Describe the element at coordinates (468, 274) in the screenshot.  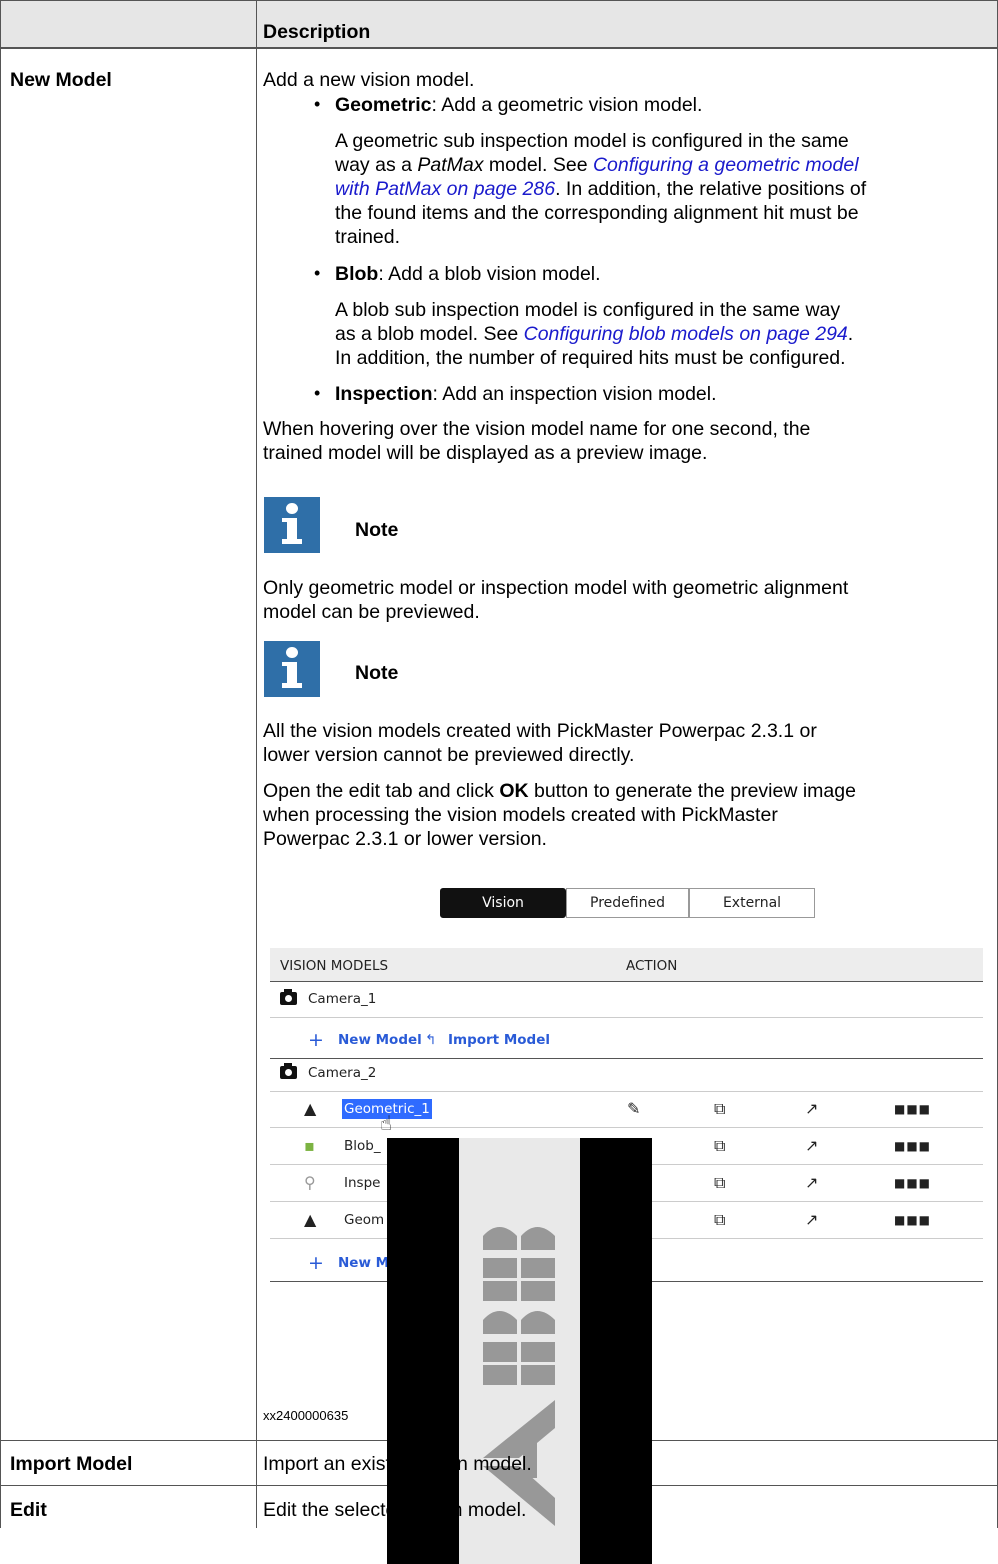
I see `bullet-blob: Blob: Add a blob vision model.` at that location.